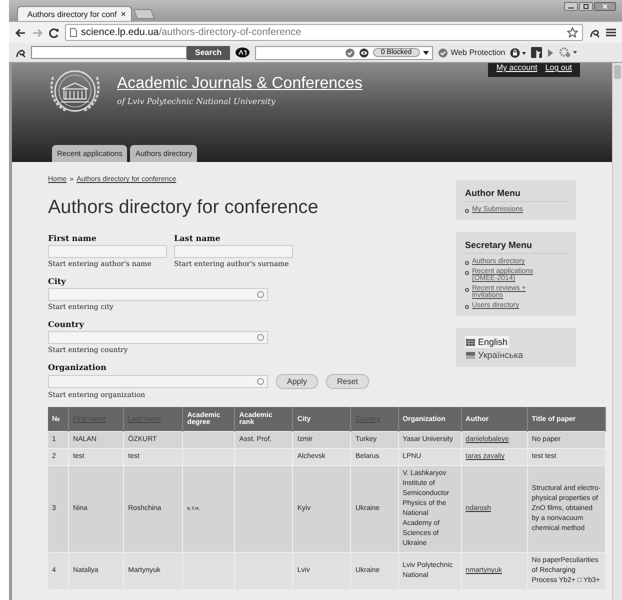 The image size is (622, 600). I want to click on back-arrow-icon, so click(20, 33).